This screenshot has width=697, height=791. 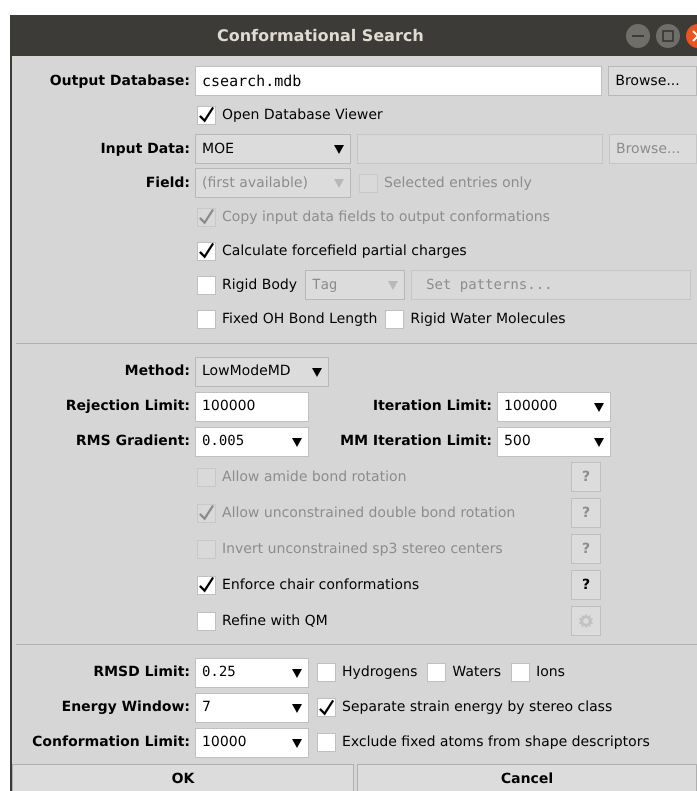 What do you see at coordinates (369, 513) in the screenshot?
I see `checkbox-label: Allow unconstrained double bond rotation` at bounding box center [369, 513].